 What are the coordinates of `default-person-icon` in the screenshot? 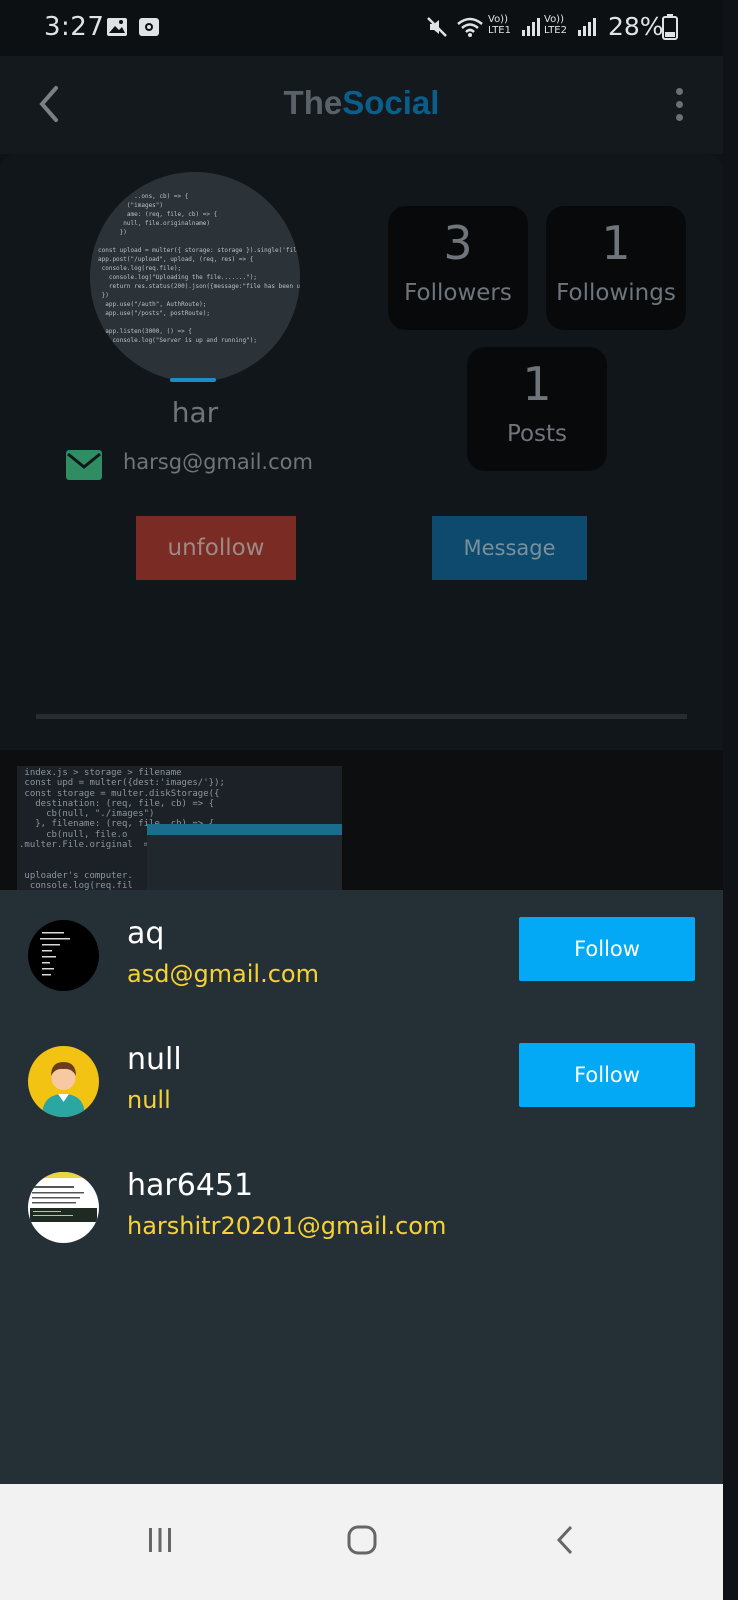 It's located at (63, 1081).